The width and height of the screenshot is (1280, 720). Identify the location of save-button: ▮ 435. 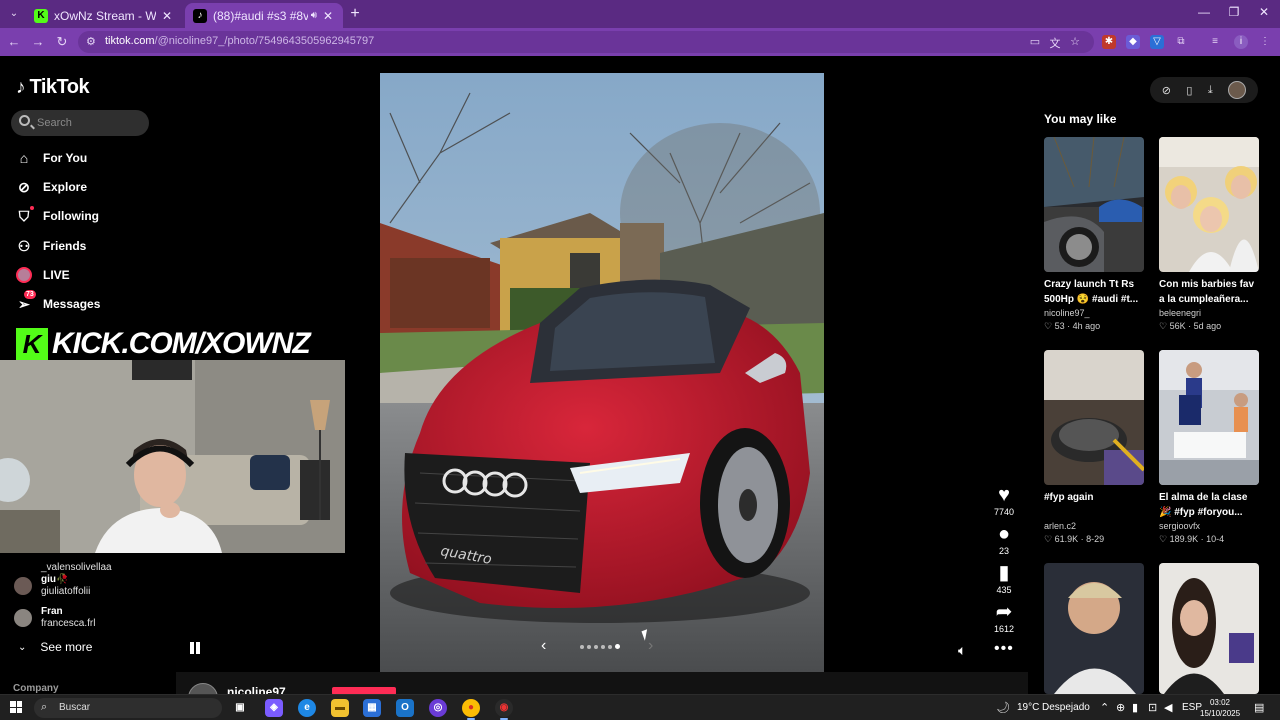
(1004, 578).